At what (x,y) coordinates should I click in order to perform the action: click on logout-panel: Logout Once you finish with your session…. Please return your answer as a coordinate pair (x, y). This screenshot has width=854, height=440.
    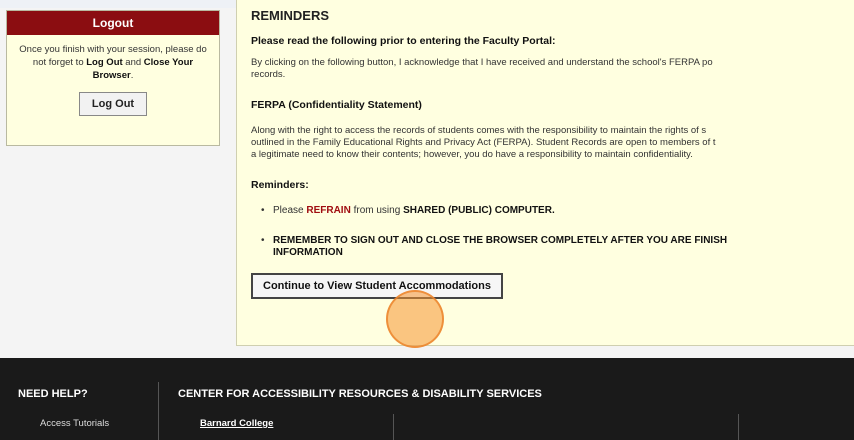
    Looking at the image, I should click on (113, 78).